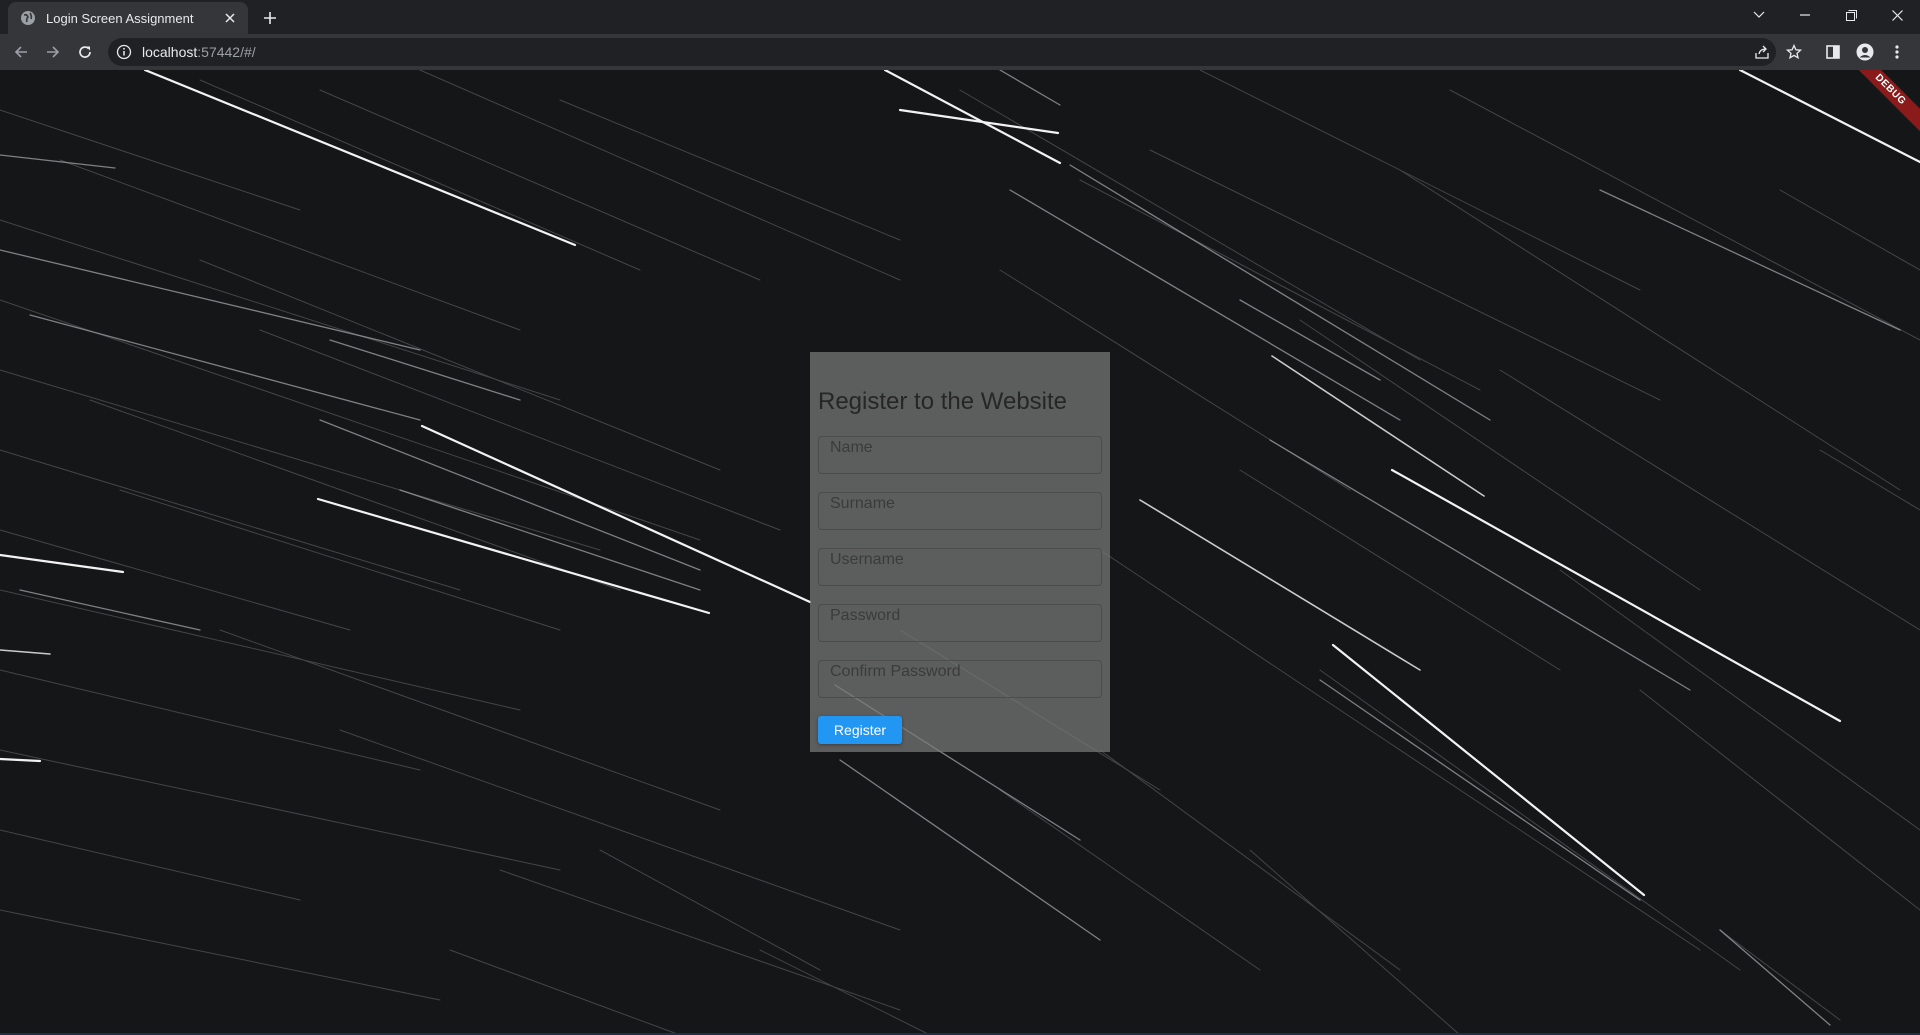 The image size is (1920, 1035). I want to click on register-form-card: Register to the Website Register, so click(960, 552).